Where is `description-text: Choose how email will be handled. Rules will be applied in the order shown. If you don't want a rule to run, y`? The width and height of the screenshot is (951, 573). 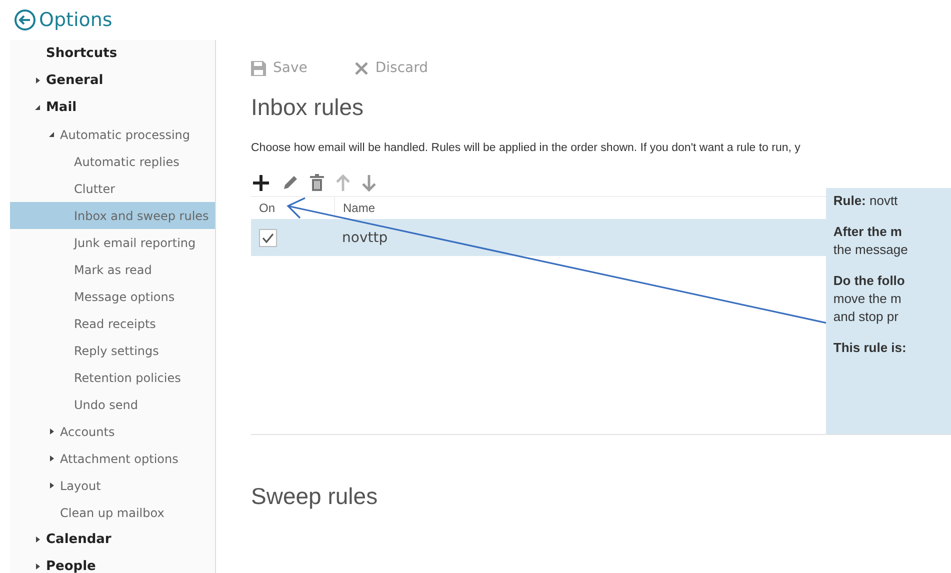
description-text: Choose how email will be handled. Rules will be applied in the order shown. If you don't want a rule to run, y is located at coordinates (526, 148).